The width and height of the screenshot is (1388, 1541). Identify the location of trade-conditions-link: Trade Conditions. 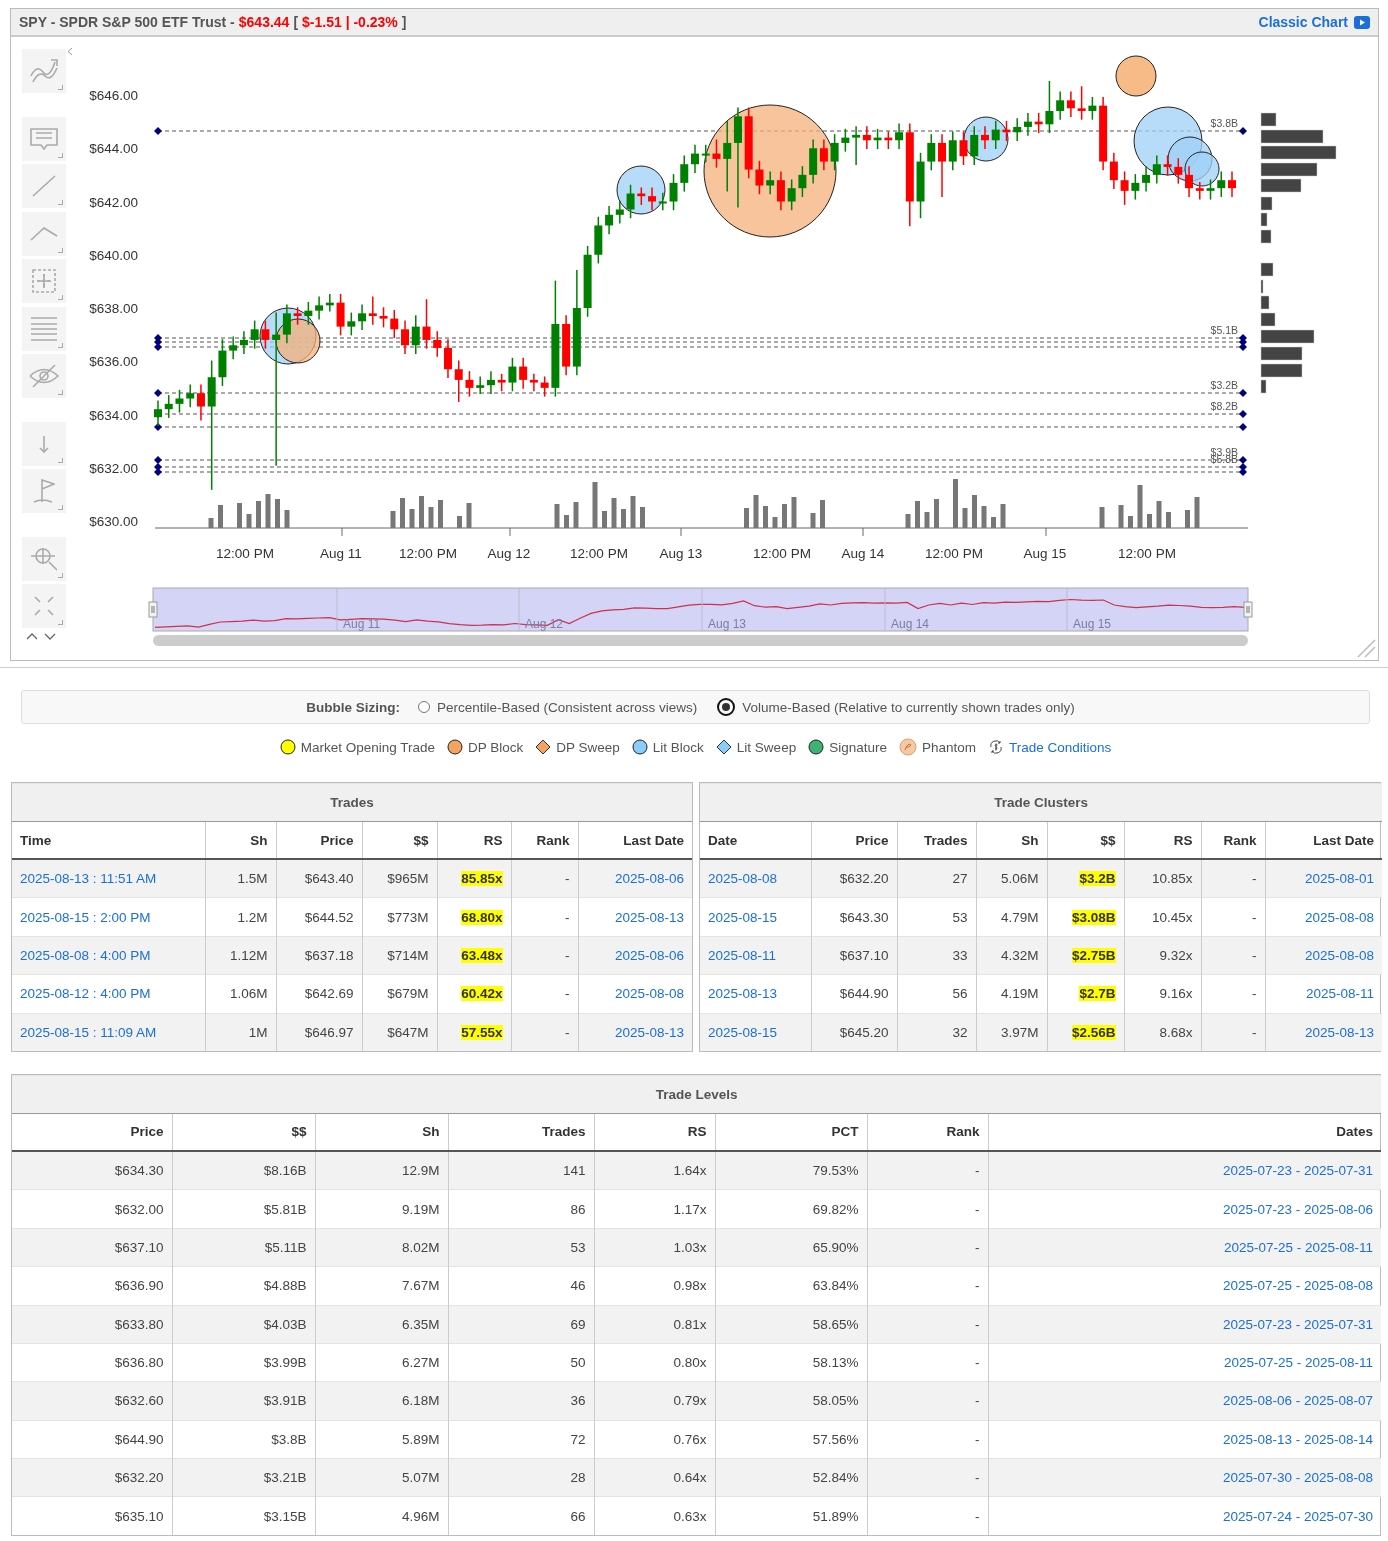
(1060, 747).